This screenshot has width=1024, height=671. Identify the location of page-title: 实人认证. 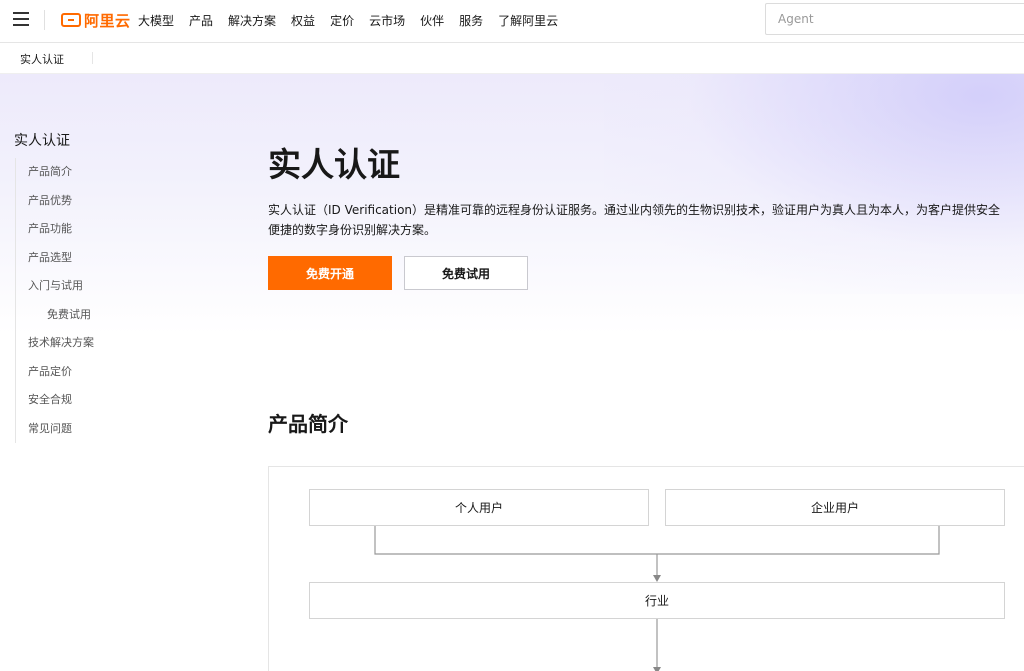
(334, 164).